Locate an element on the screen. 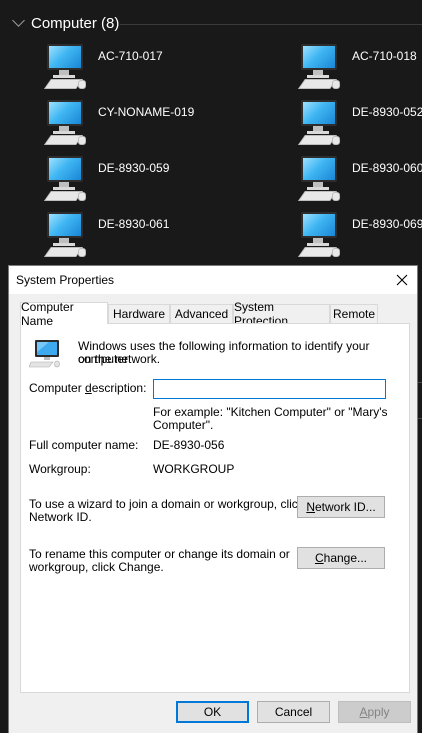  apply-button: Apply is located at coordinates (374, 712).